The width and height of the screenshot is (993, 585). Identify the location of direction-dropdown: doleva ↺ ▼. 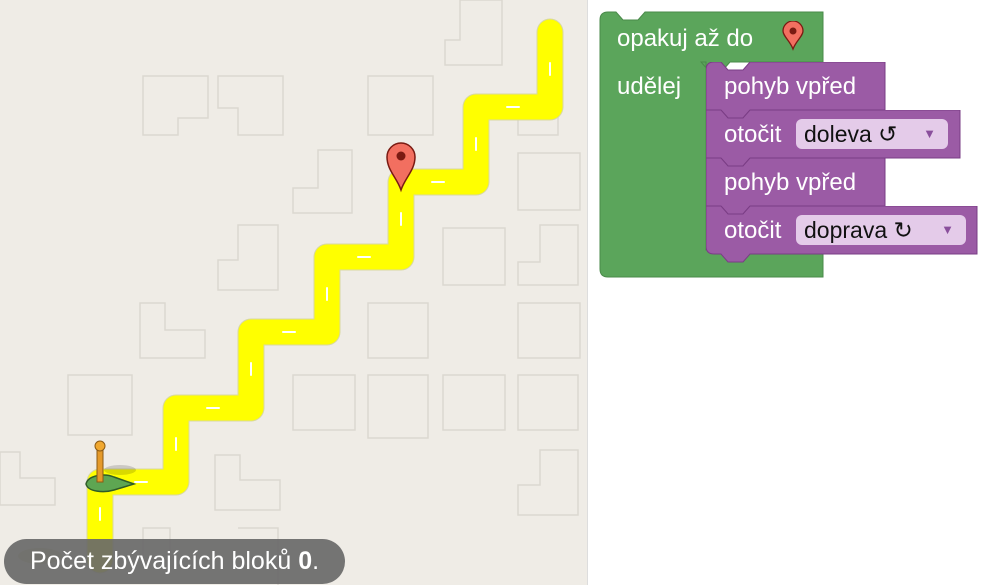
(872, 134).